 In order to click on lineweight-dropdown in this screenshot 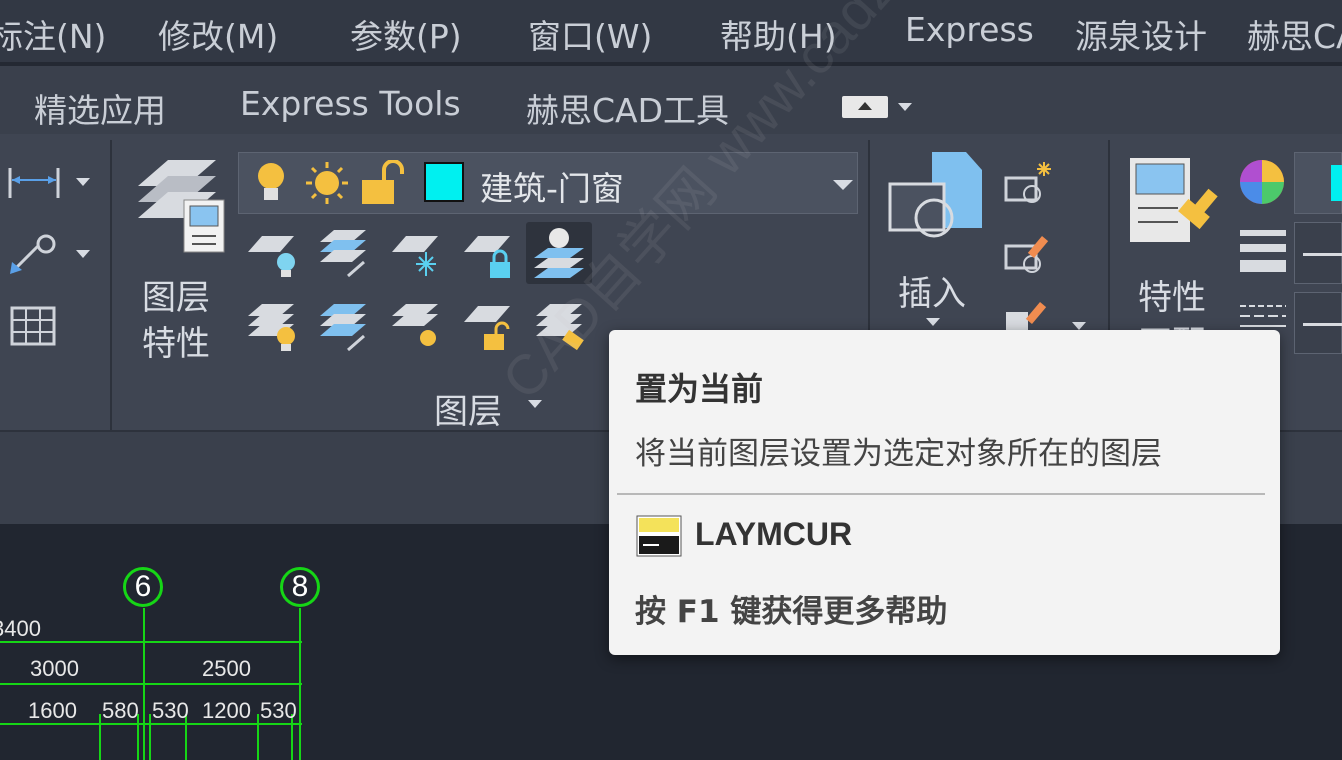, I will do `click(1318, 253)`.